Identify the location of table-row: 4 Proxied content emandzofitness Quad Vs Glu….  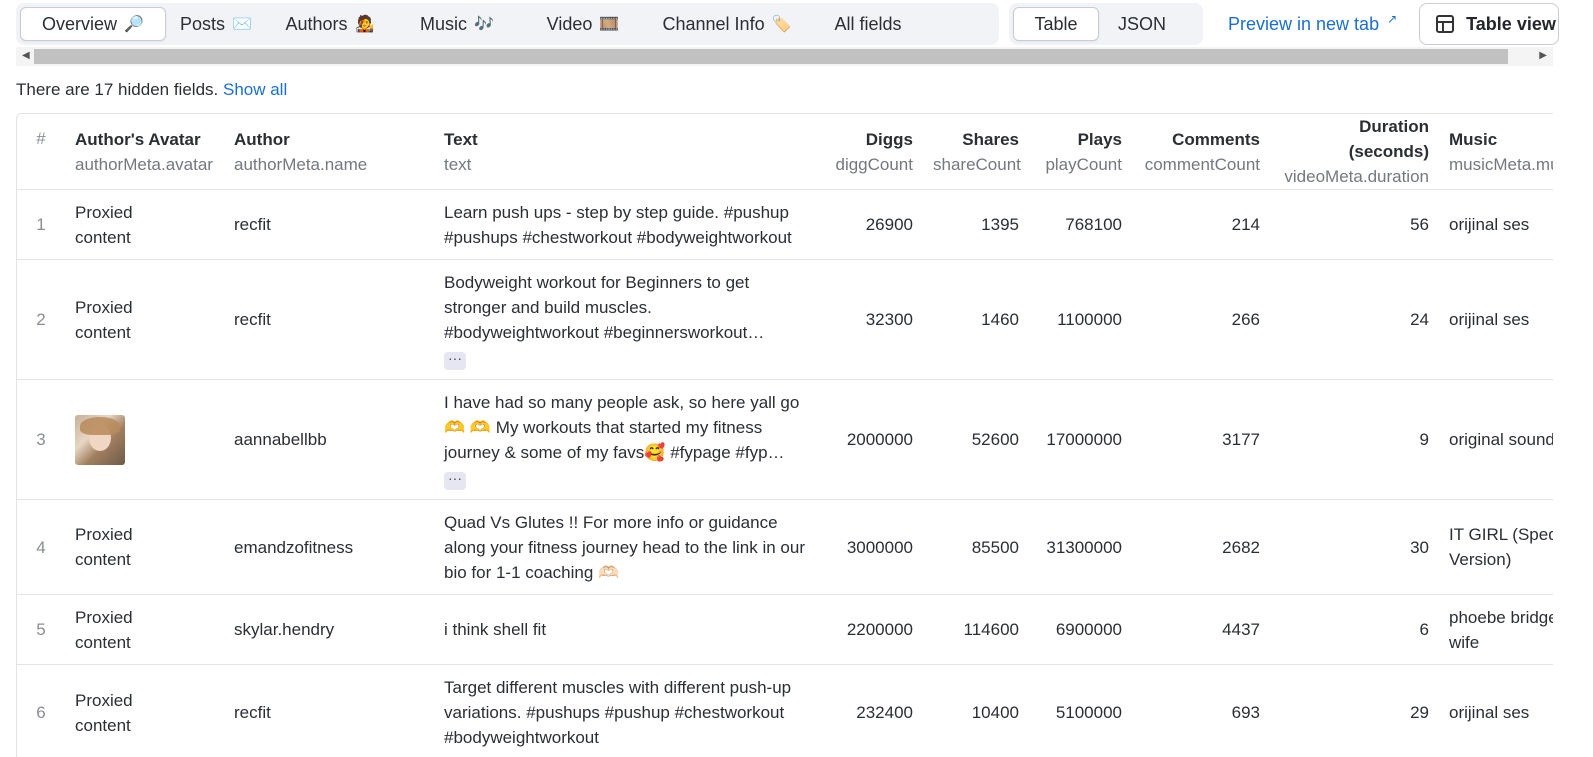
(785, 547).